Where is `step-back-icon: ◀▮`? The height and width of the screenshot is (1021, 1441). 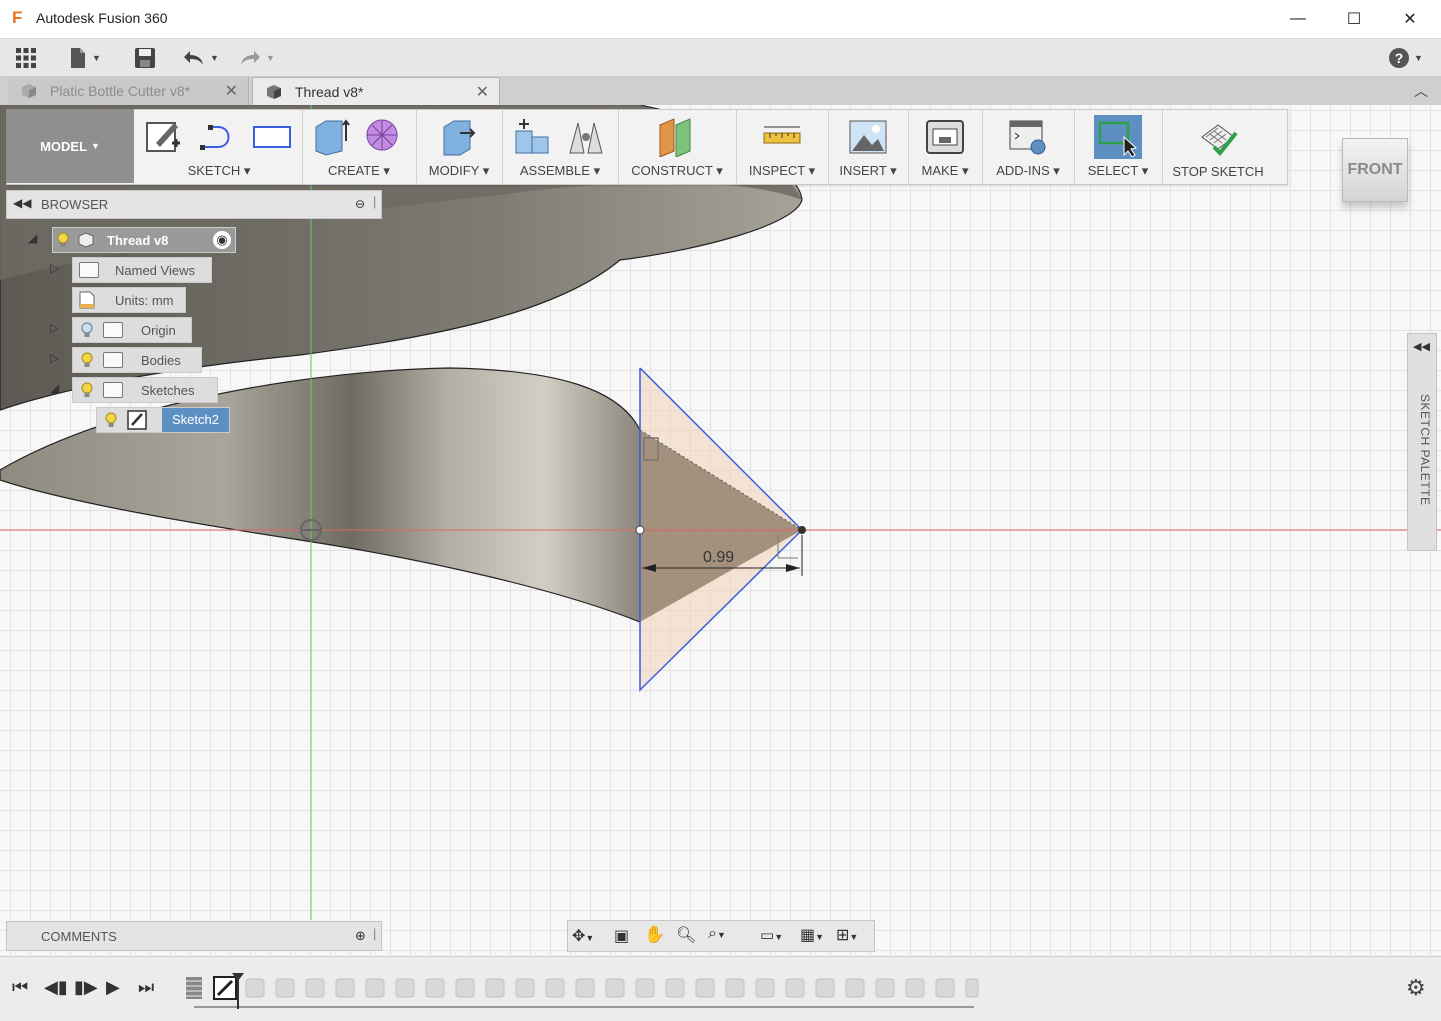 step-back-icon: ◀▮ is located at coordinates (56, 987).